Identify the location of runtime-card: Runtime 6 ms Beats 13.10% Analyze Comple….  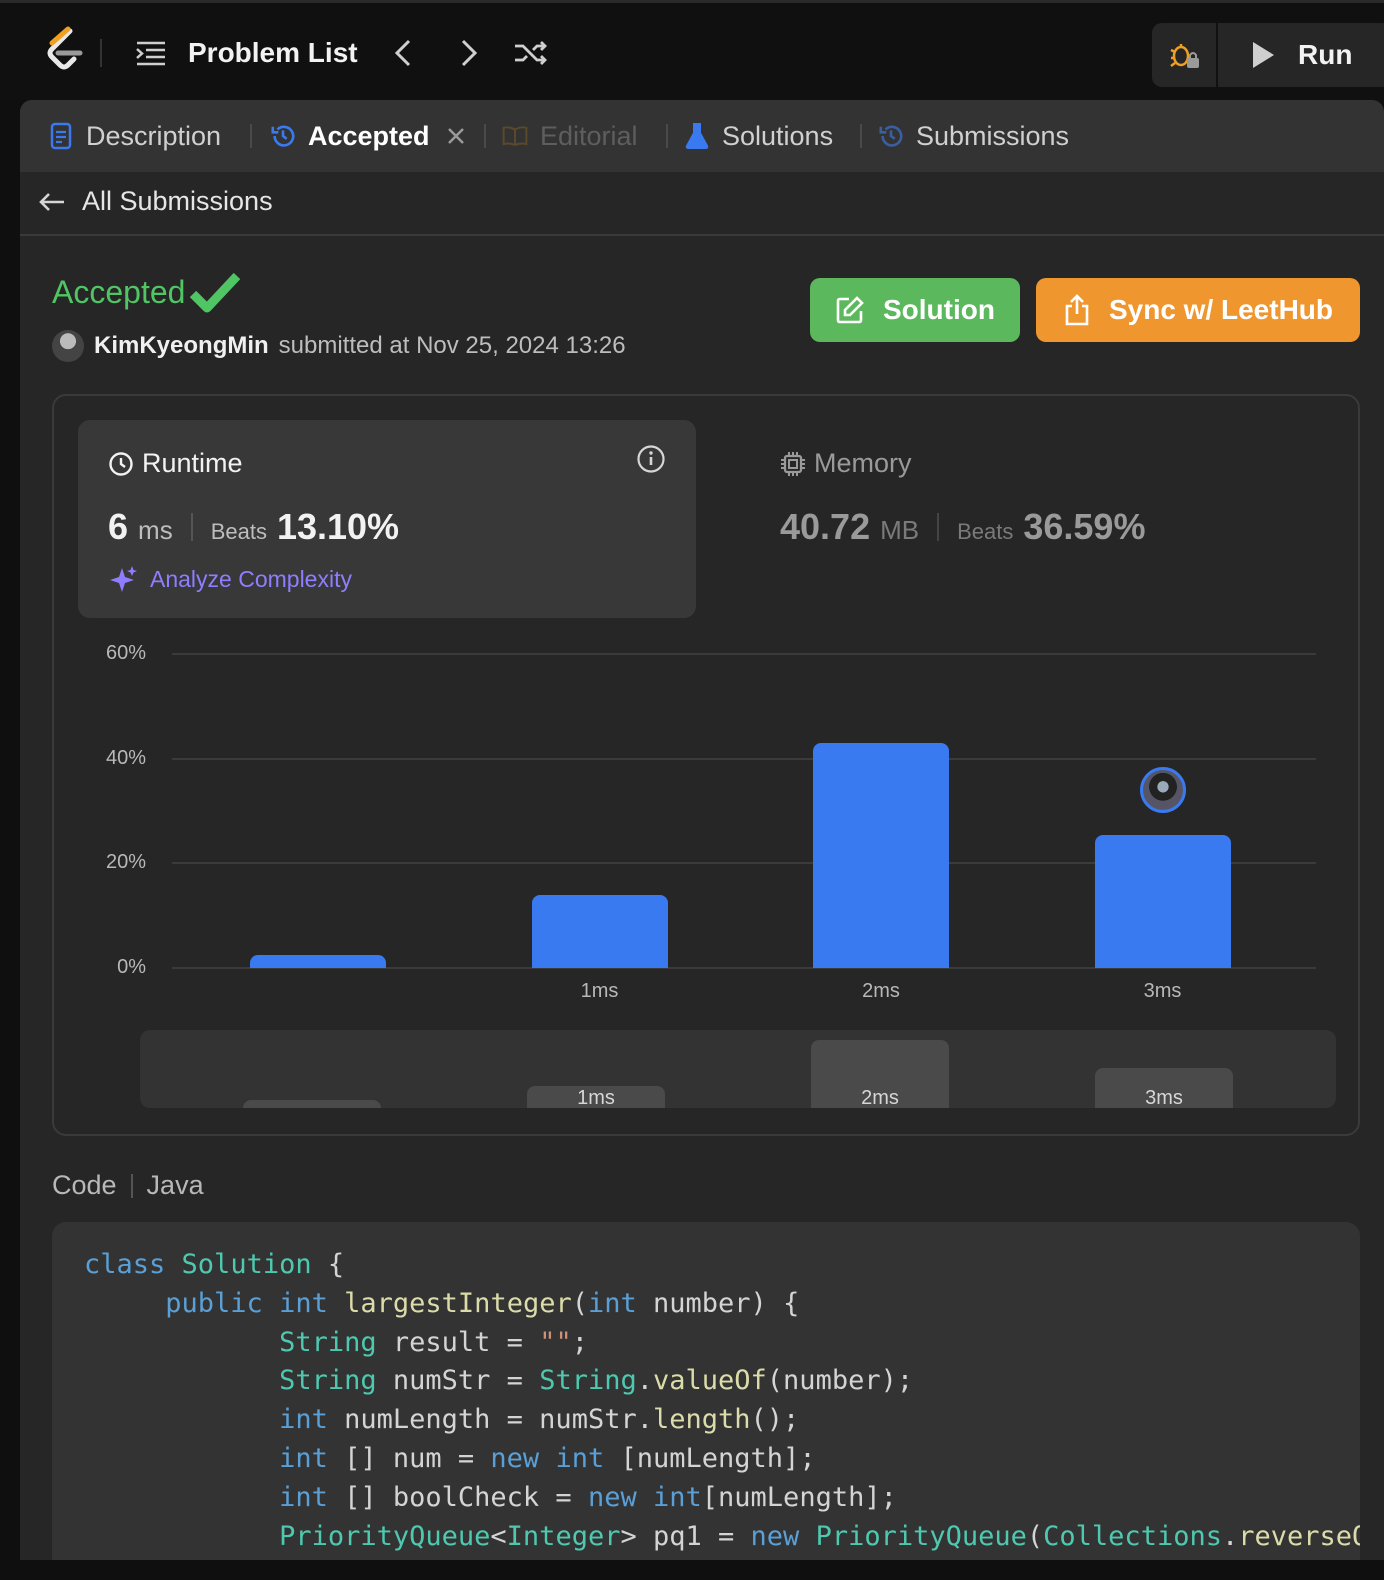
(387, 519).